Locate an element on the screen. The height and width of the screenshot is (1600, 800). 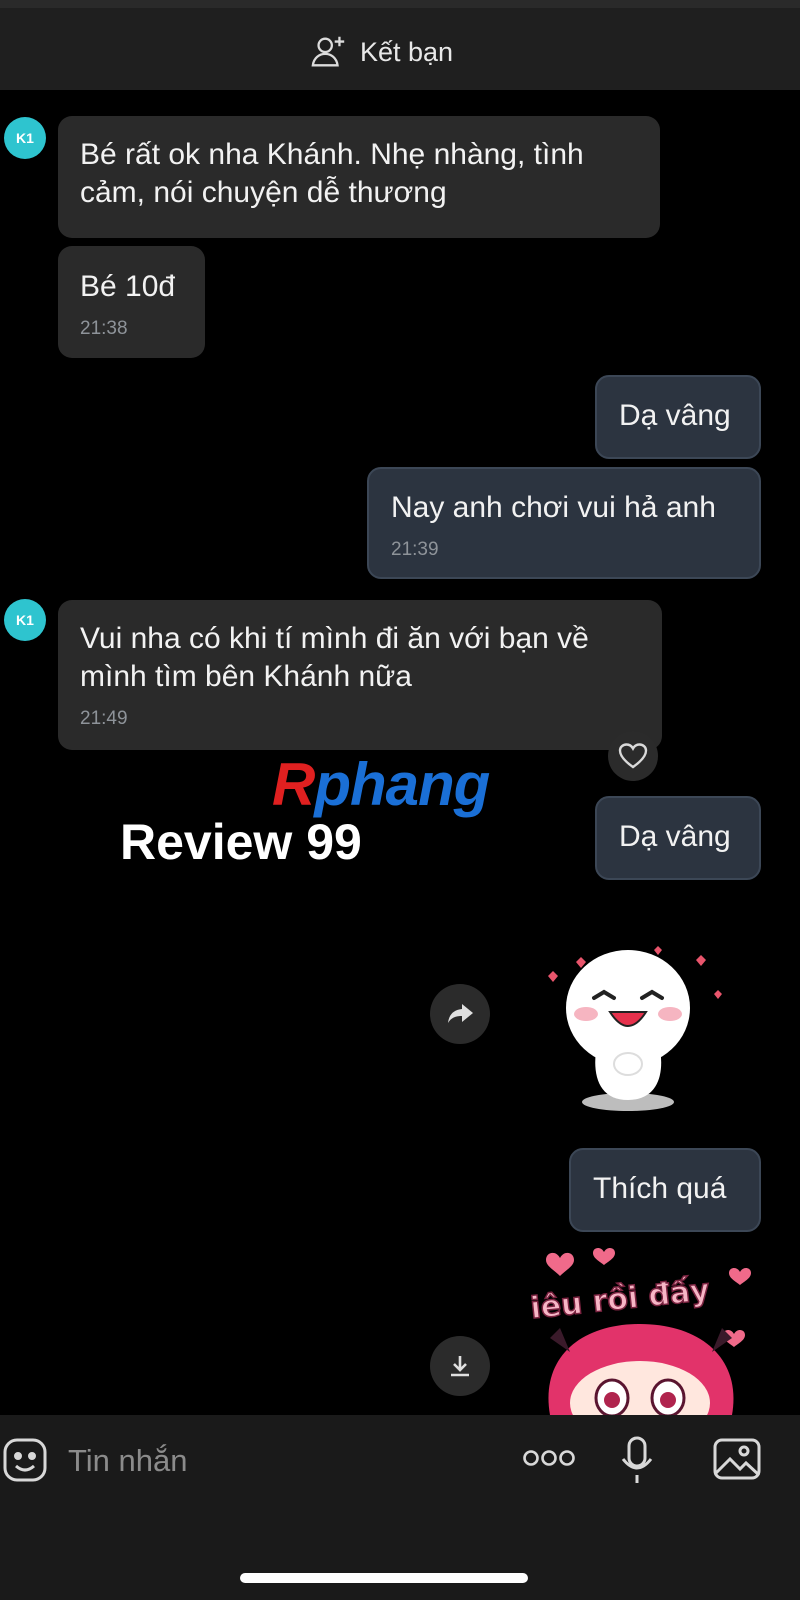
add-friend-button: Kết bạn is located at coordinates (381, 52).